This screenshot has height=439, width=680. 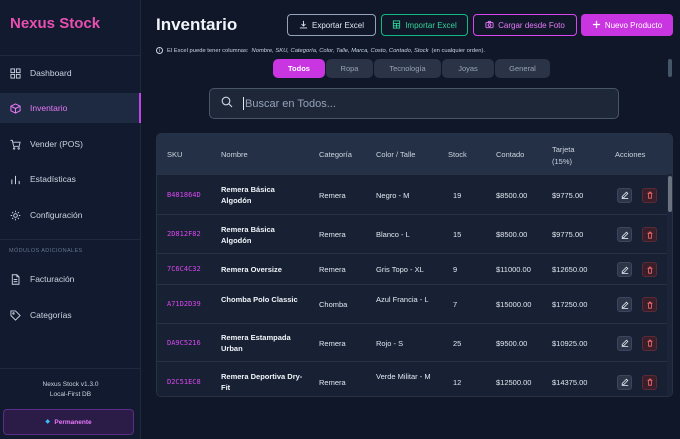 What do you see at coordinates (256, 343) in the screenshot?
I see `cell-name: Remera Estampada Urban` at bounding box center [256, 343].